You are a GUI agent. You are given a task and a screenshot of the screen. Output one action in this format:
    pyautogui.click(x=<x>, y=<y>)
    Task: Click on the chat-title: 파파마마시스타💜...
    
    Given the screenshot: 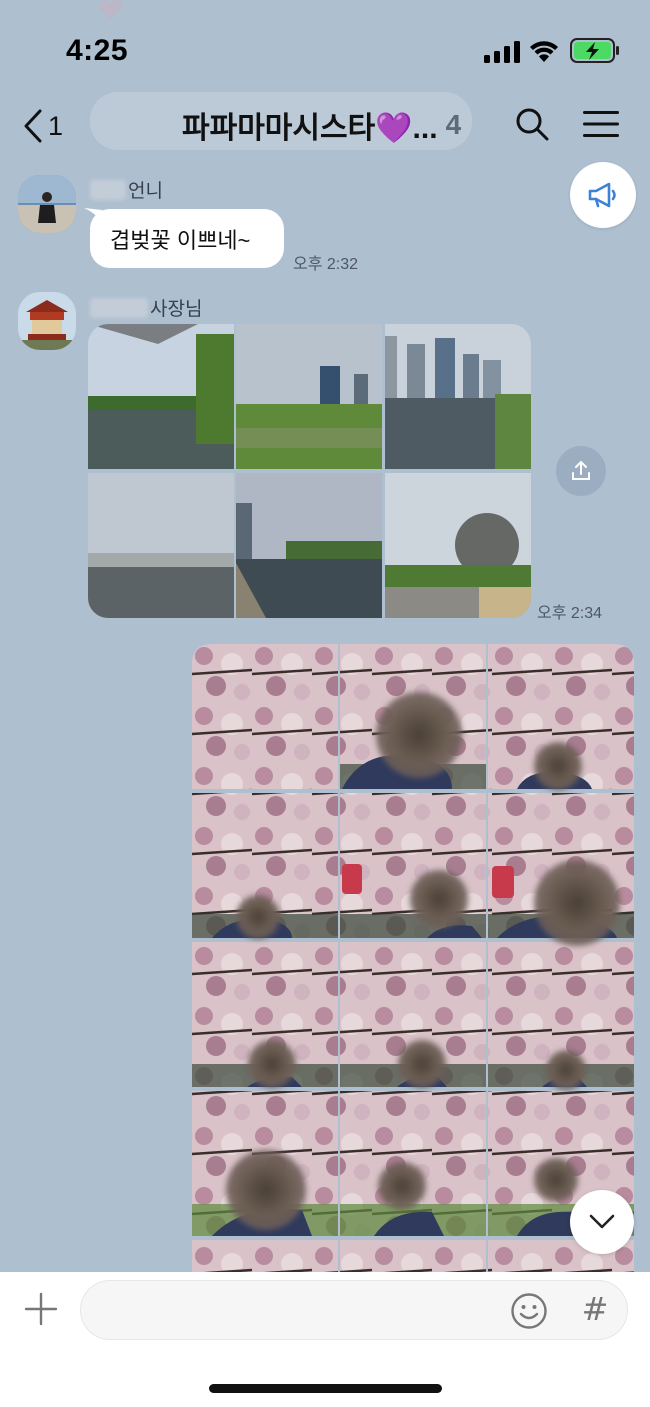 What is the action you would take?
    pyautogui.click(x=310, y=128)
    